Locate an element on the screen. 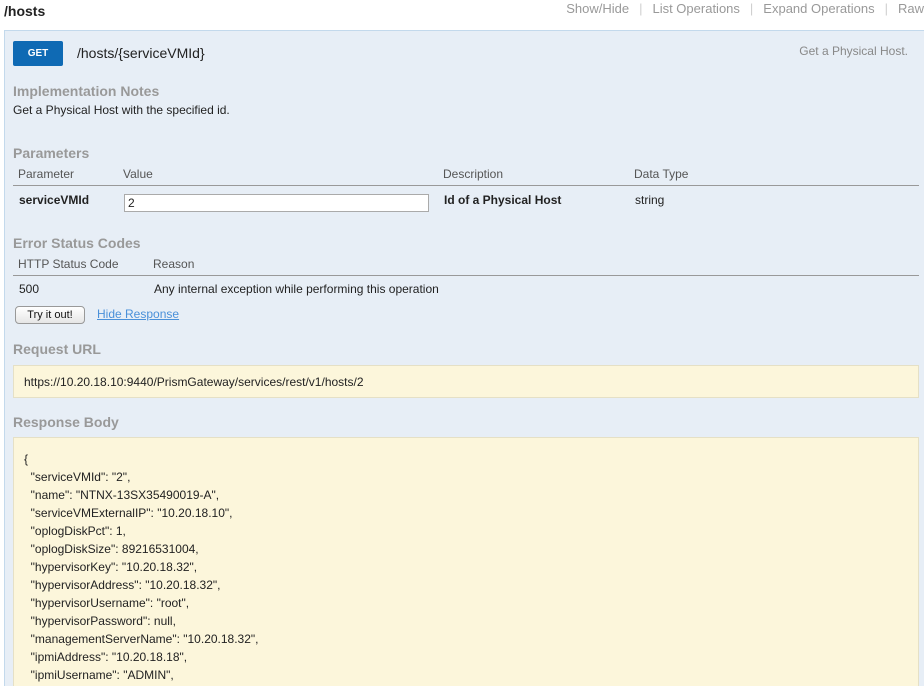 This screenshot has width=924, height=686. param-data-type: string is located at coordinates (650, 200).